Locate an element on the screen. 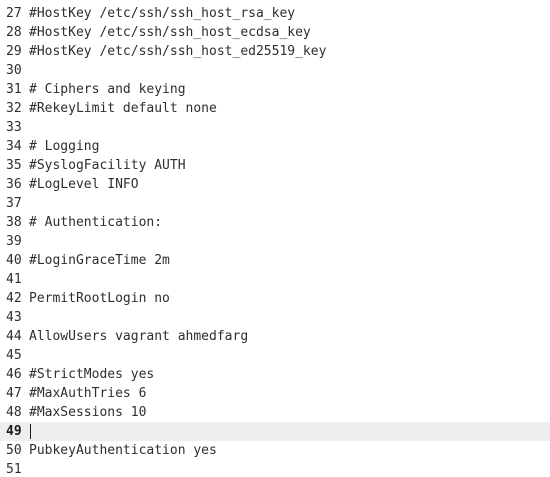 The height and width of the screenshot is (477, 550). line-number: 29 is located at coordinates (14, 51).